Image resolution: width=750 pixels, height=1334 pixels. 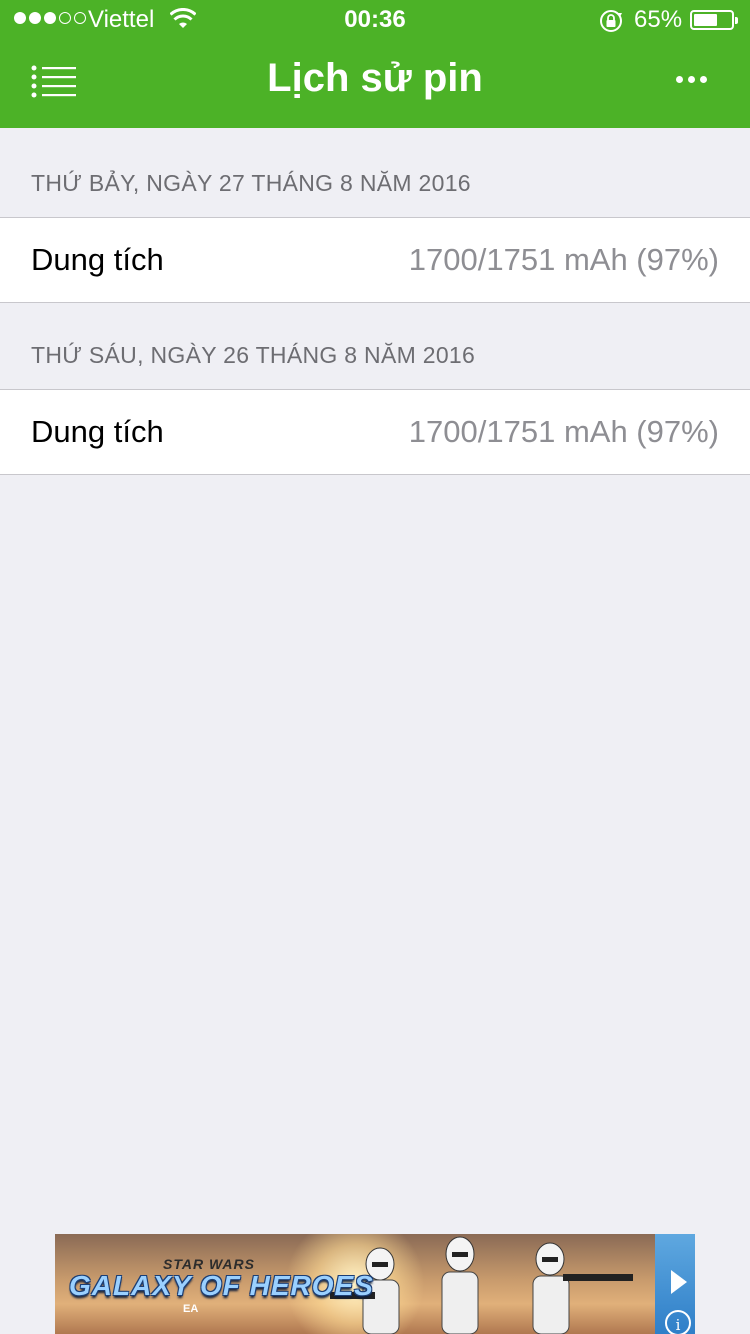 What do you see at coordinates (679, 79) in the screenshot?
I see `more-icon` at bounding box center [679, 79].